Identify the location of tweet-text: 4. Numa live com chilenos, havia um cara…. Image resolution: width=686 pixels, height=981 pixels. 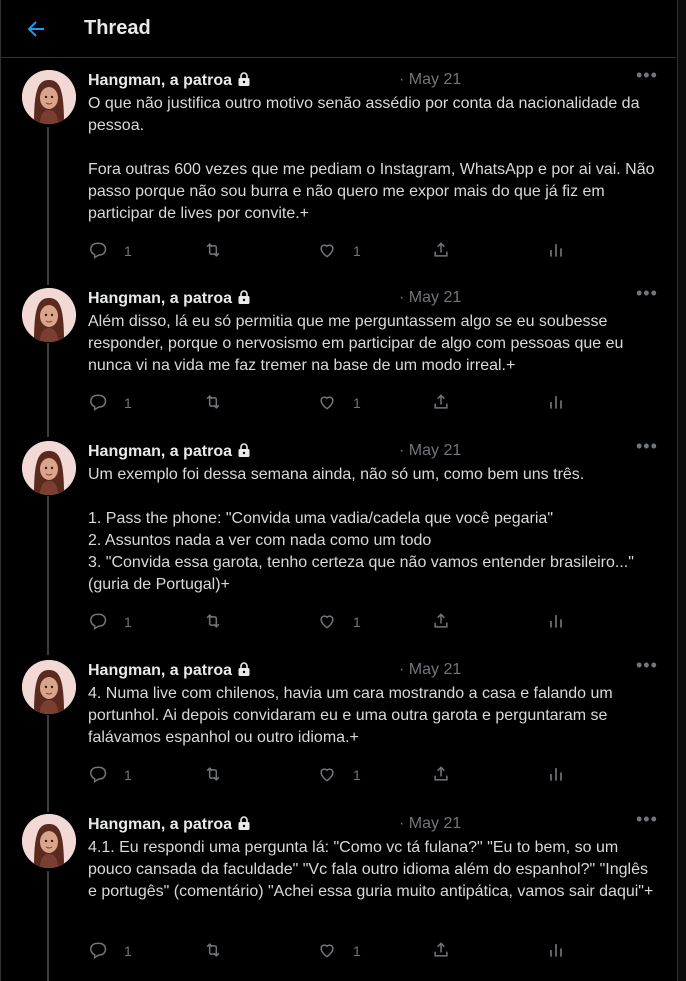
(350, 715).